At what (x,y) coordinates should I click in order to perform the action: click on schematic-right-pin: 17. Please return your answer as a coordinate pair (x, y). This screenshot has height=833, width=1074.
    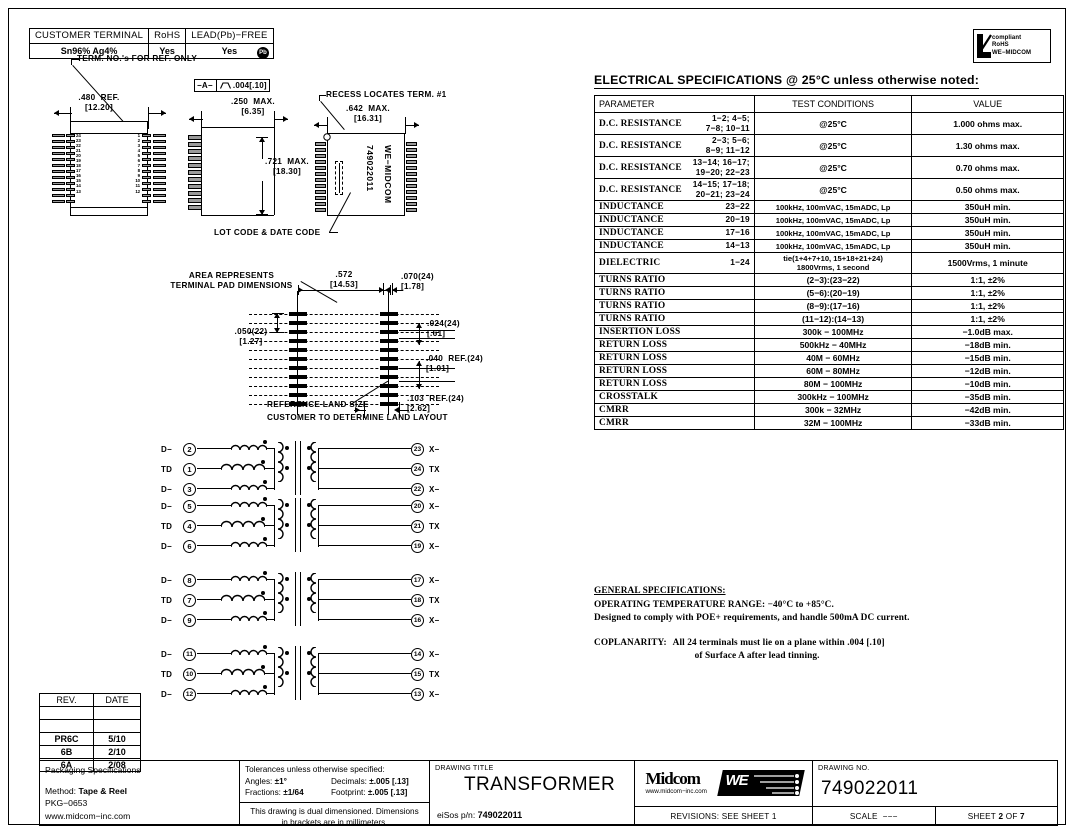
    Looking at the image, I should click on (417, 580).